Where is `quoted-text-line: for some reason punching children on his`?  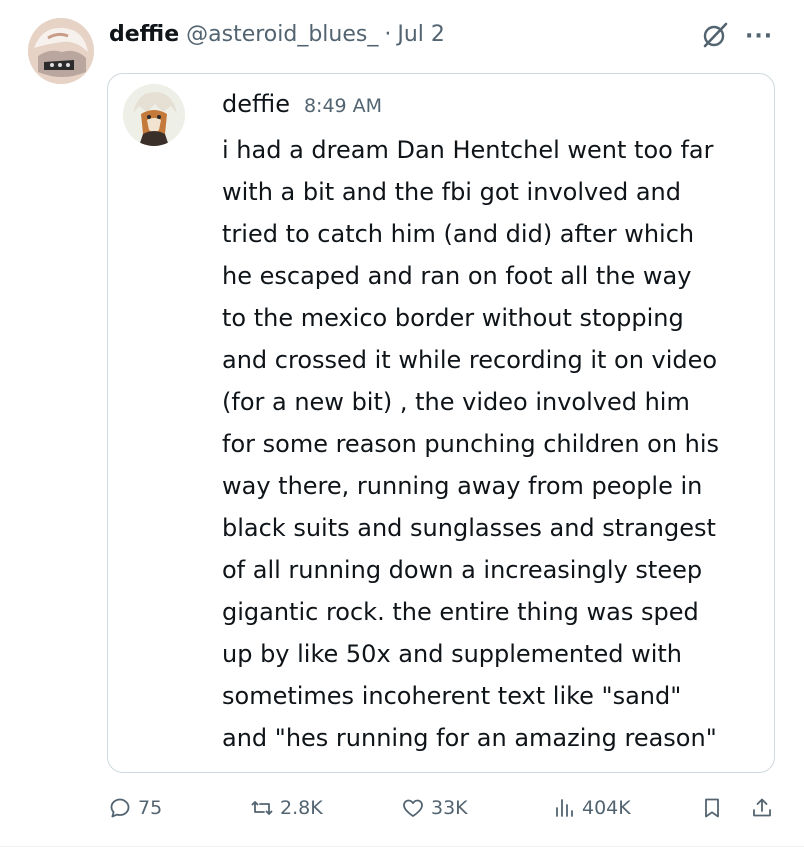 quoted-text-line: for some reason punching children on his is located at coordinates (471, 444).